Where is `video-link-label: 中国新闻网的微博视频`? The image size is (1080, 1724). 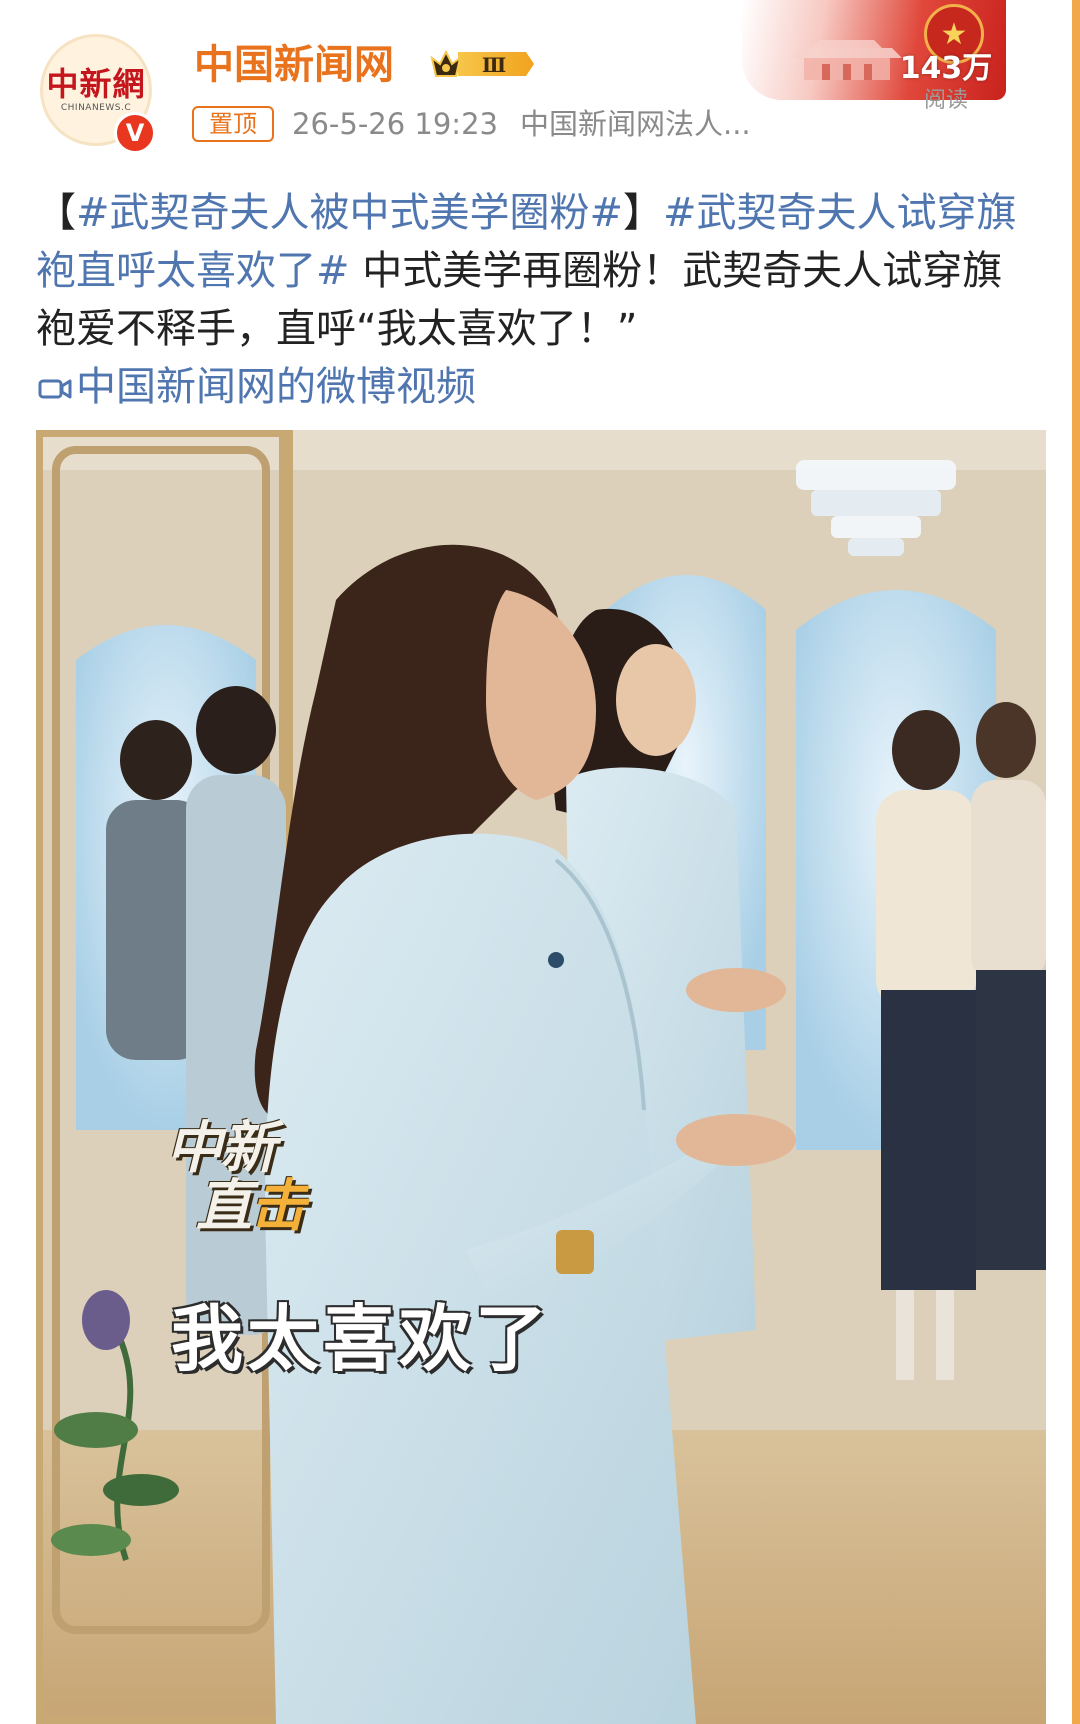 video-link-label: 中国新闻网的微博视频 is located at coordinates (276, 387).